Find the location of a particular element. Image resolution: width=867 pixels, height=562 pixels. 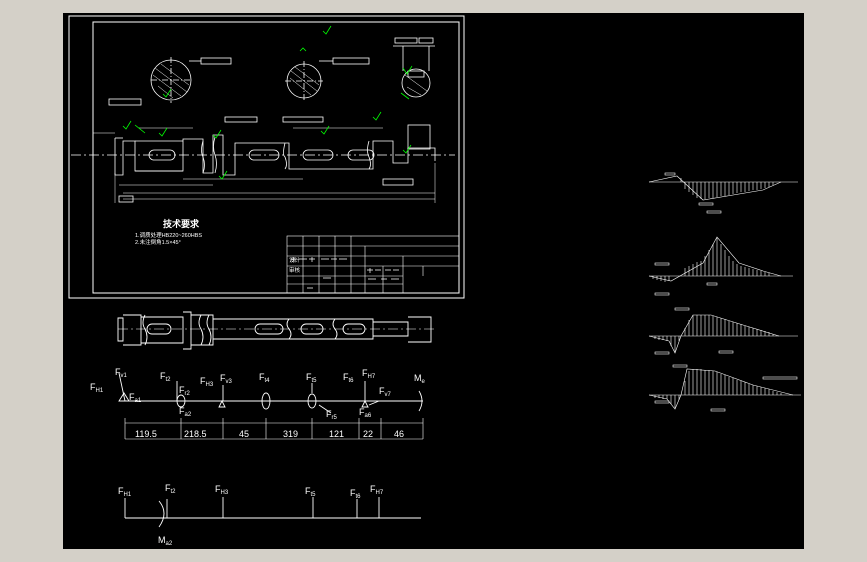

svg-text: Ma2 is located at coordinates (165, 541).